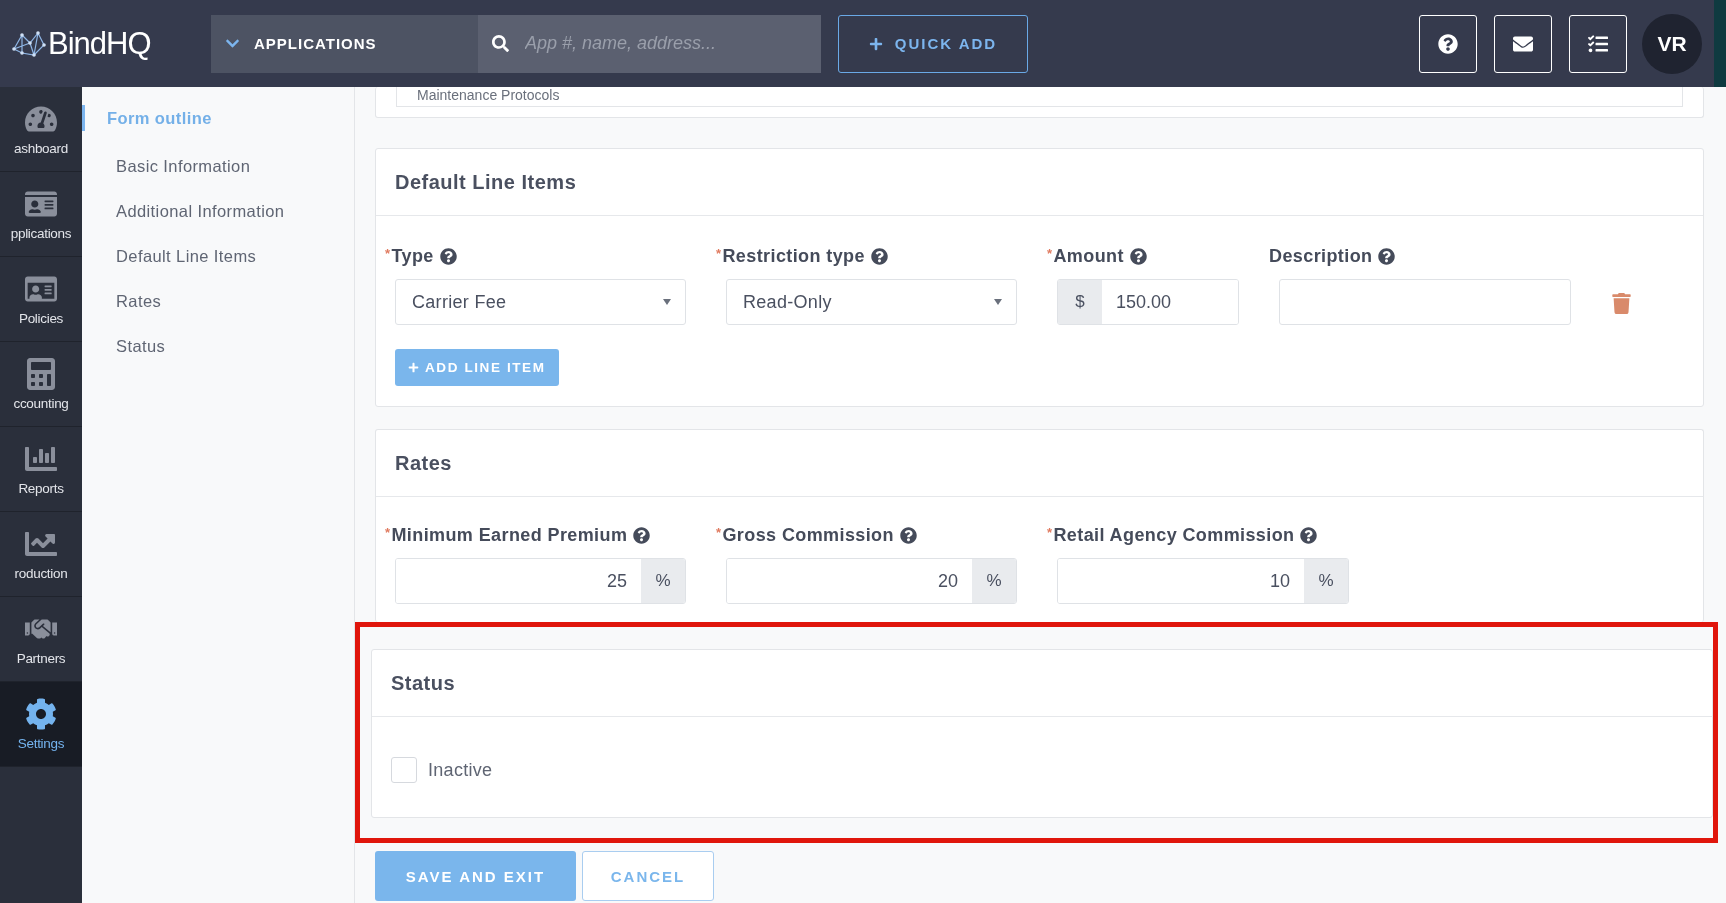 The image size is (1726, 903). Describe the element at coordinates (540, 302) in the screenshot. I see `type-select: Carrier Fee` at that location.